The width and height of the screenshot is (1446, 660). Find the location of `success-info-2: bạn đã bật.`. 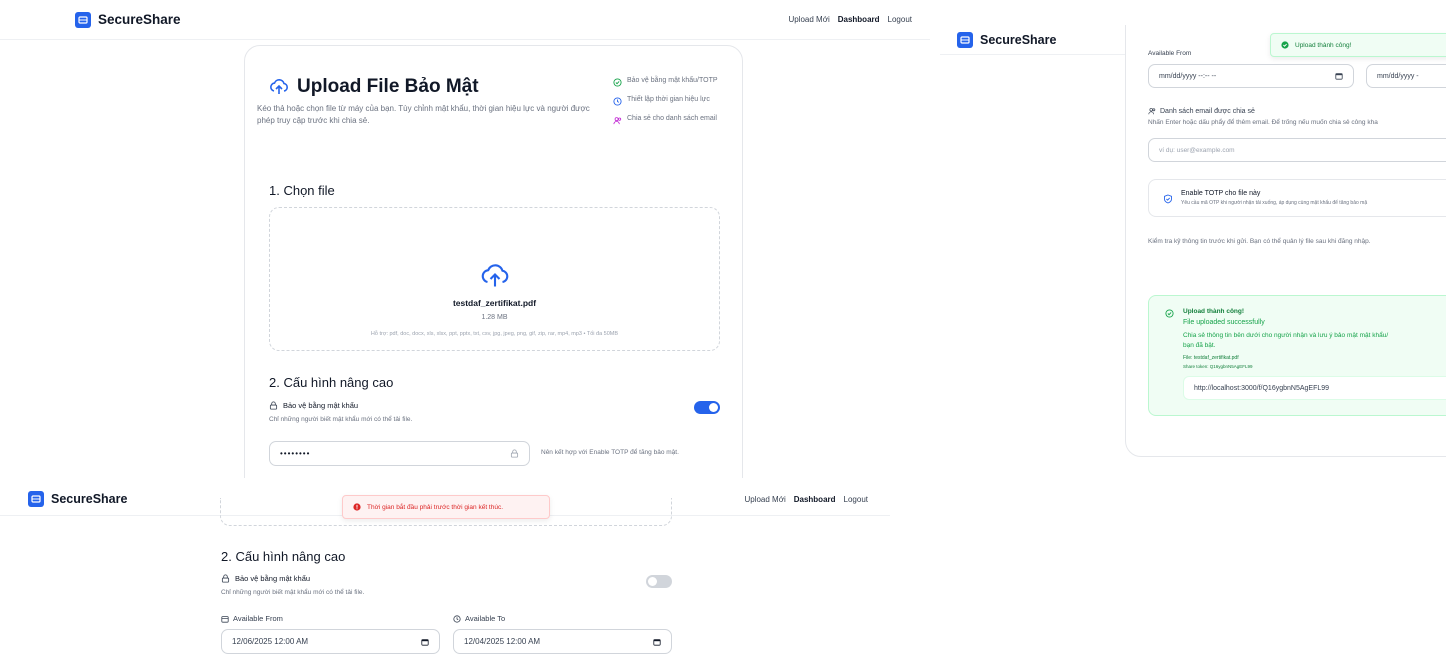

success-info-2: bạn đã bật. is located at coordinates (1199, 345).